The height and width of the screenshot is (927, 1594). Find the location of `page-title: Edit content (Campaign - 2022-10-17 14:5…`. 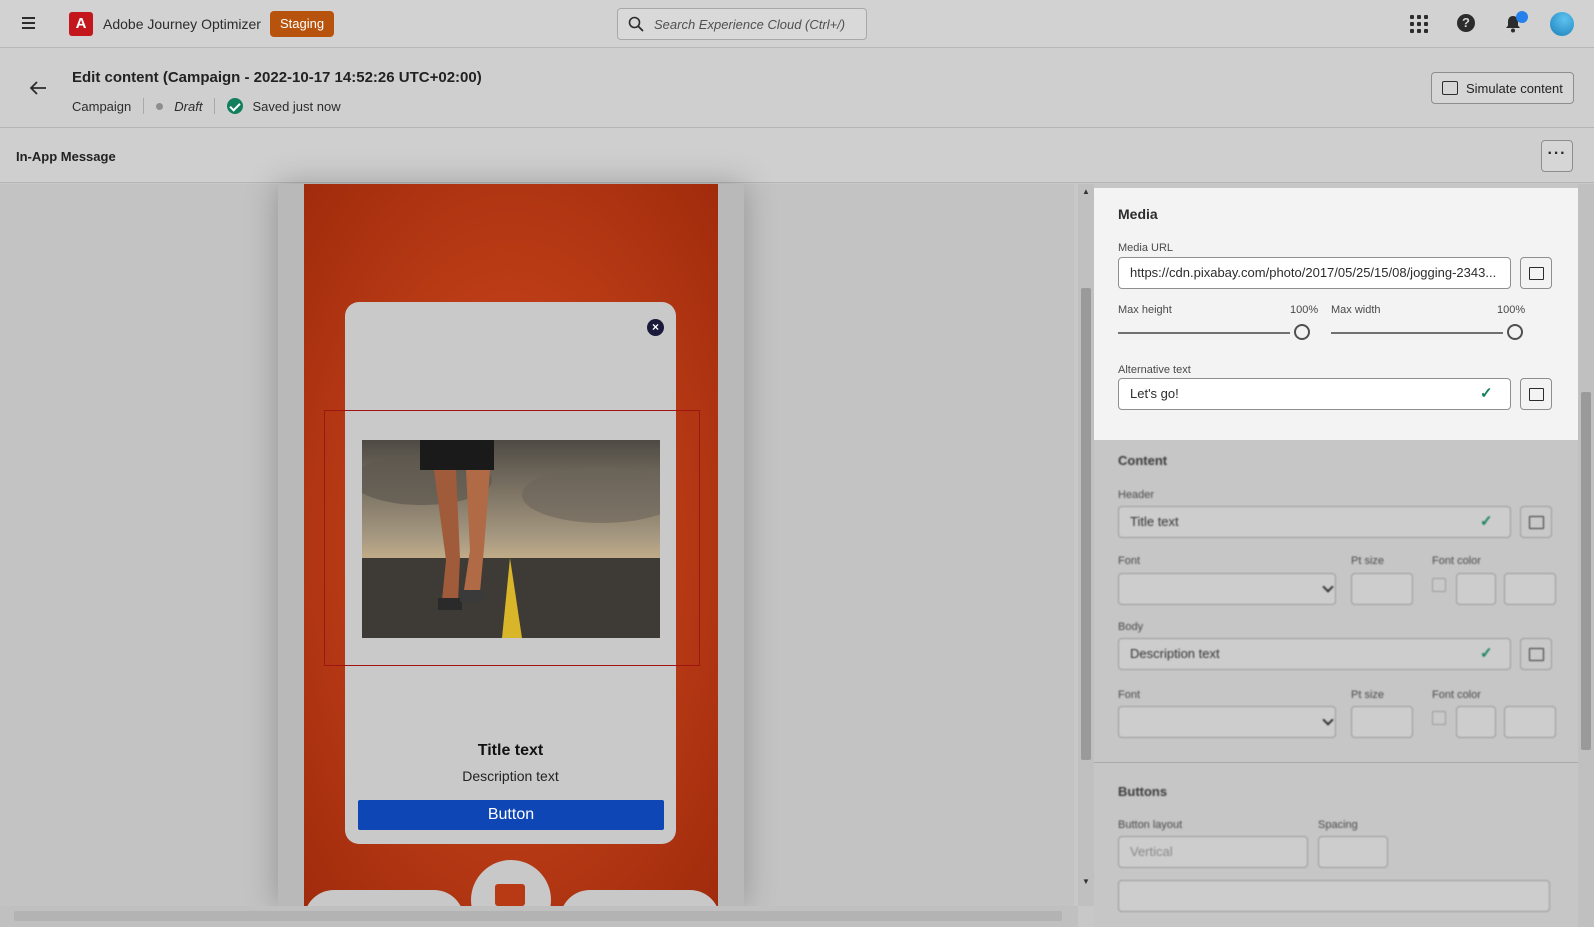

page-title: Edit content (Campaign - 2022-10-17 14:5… is located at coordinates (277, 77).